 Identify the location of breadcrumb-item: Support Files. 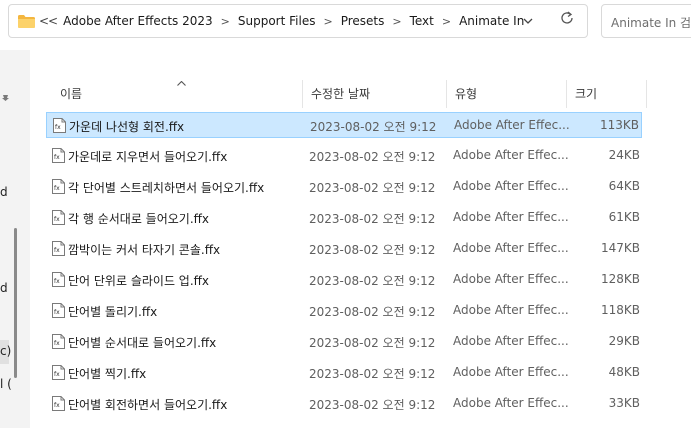
(277, 21).